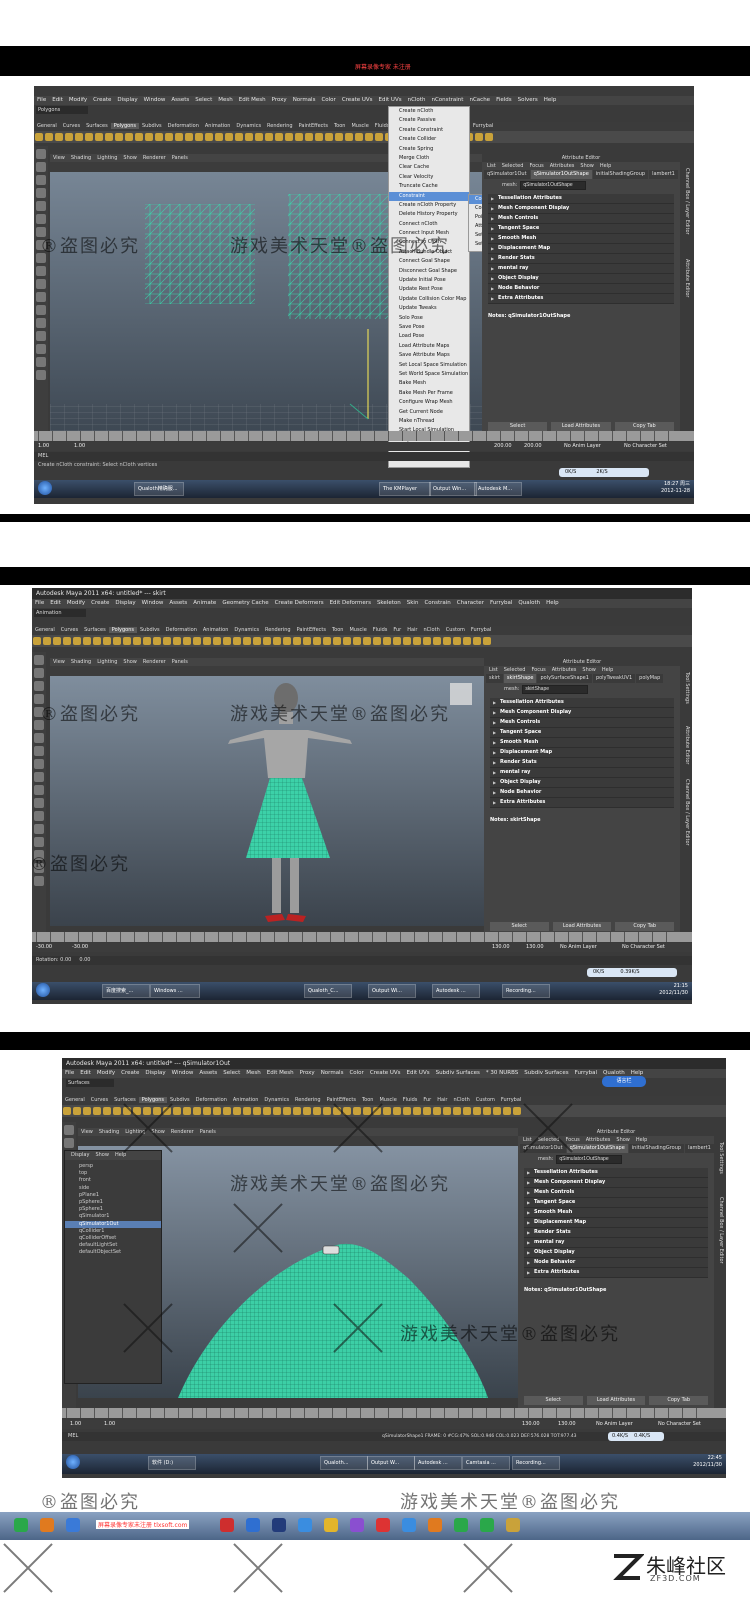 The image size is (750, 1600). I want to click on shelf-tab-7: Dynamics, so click(248, 126).